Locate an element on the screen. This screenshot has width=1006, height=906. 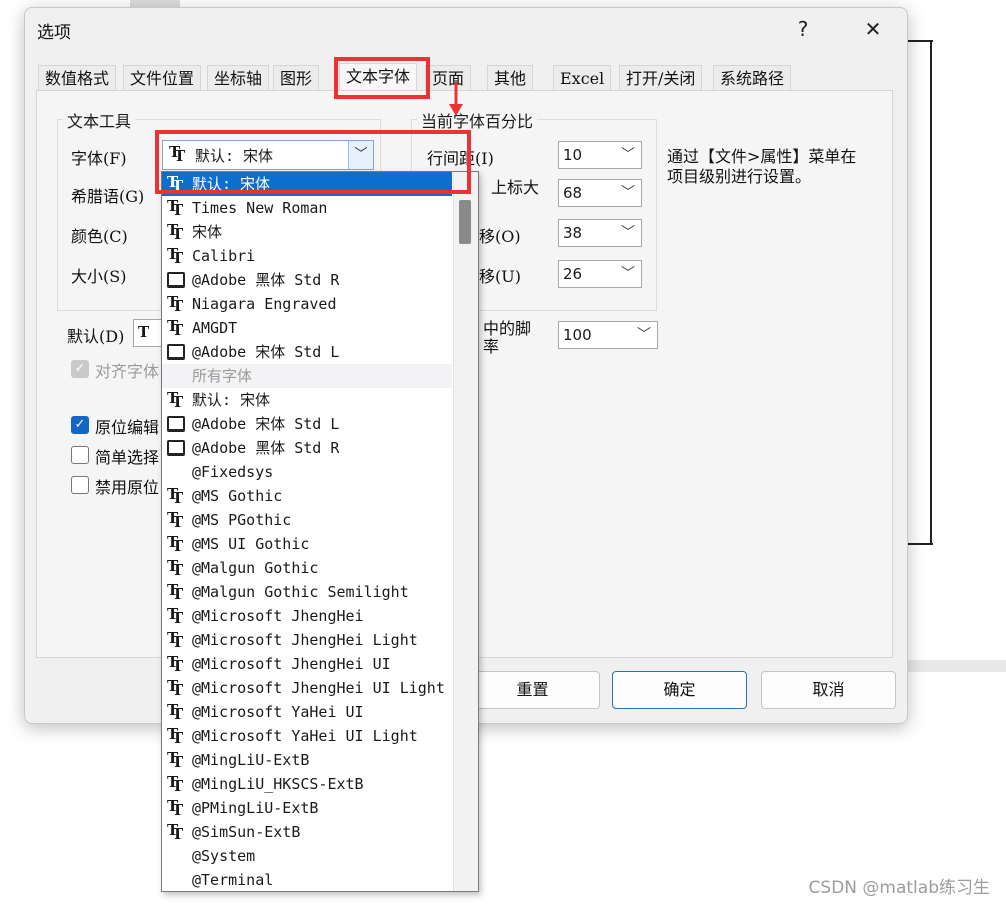
greek-label: 希腊语(G) is located at coordinates (108, 196).